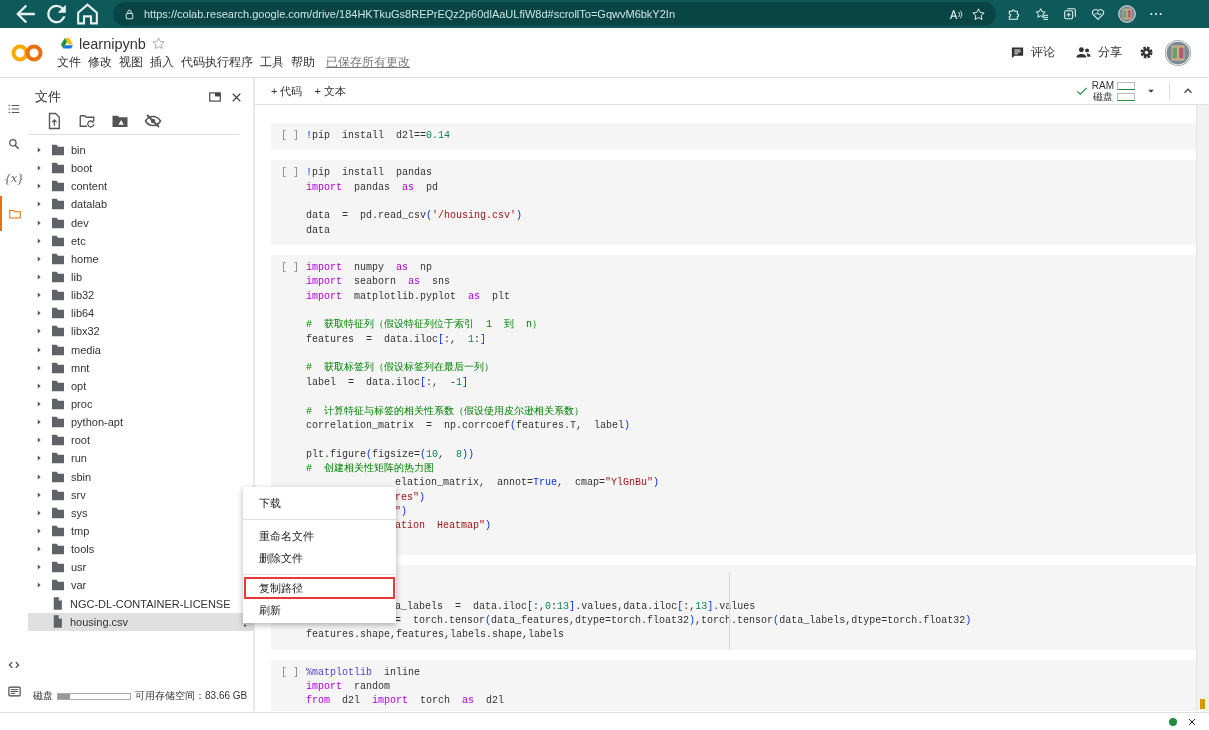 The image size is (1209, 730). Describe the element at coordinates (215, 97) in the screenshot. I see `window-icon` at that location.